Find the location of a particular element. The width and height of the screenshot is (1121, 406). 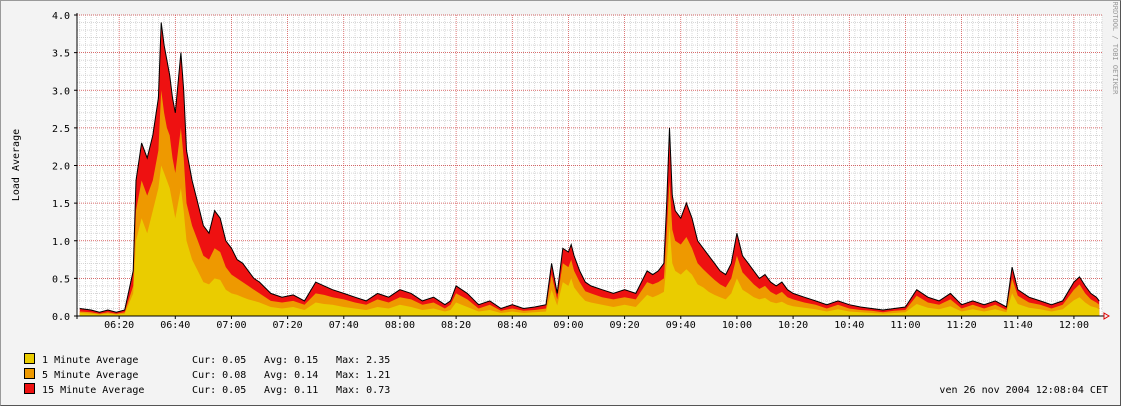

x-tick-label: 08:00 is located at coordinates (400, 325).